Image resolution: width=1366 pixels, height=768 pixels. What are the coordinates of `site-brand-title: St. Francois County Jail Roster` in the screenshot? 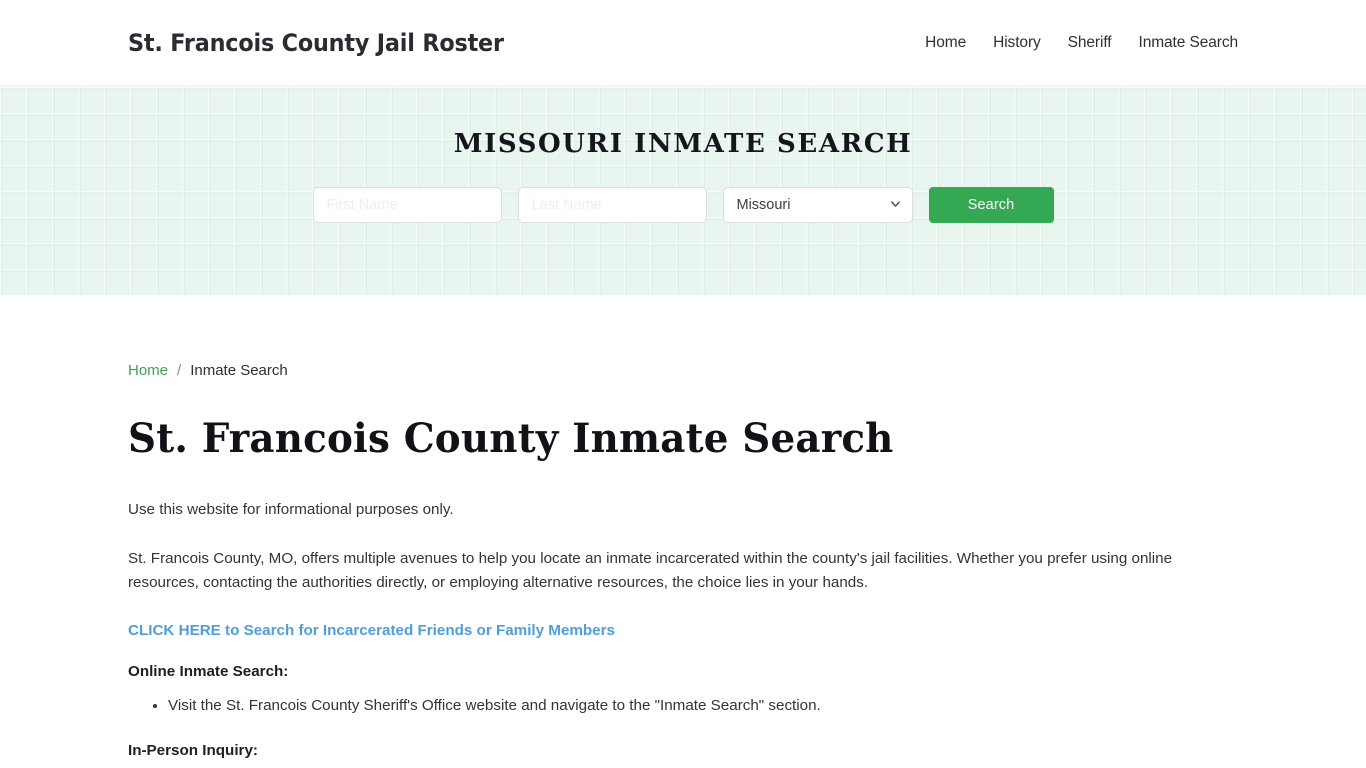 It's located at (316, 43).